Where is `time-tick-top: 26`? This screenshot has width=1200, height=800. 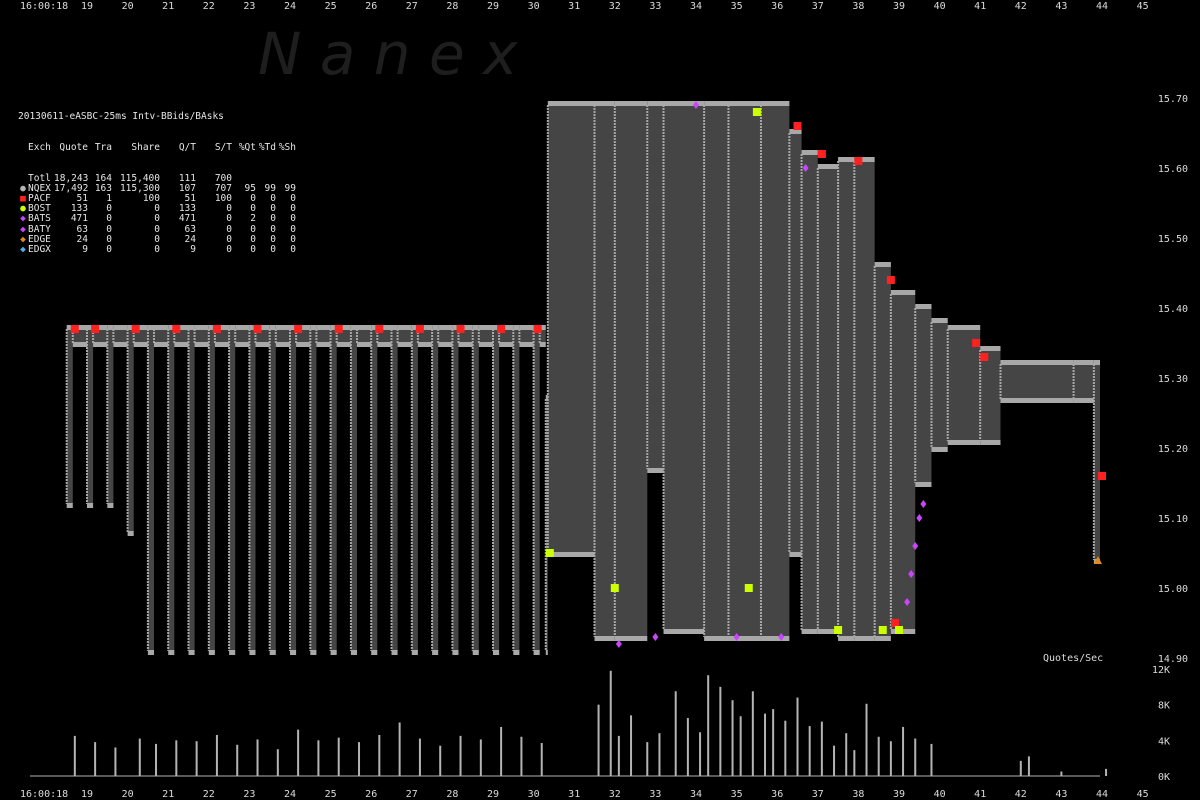
time-tick-top: 26 is located at coordinates (371, 6).